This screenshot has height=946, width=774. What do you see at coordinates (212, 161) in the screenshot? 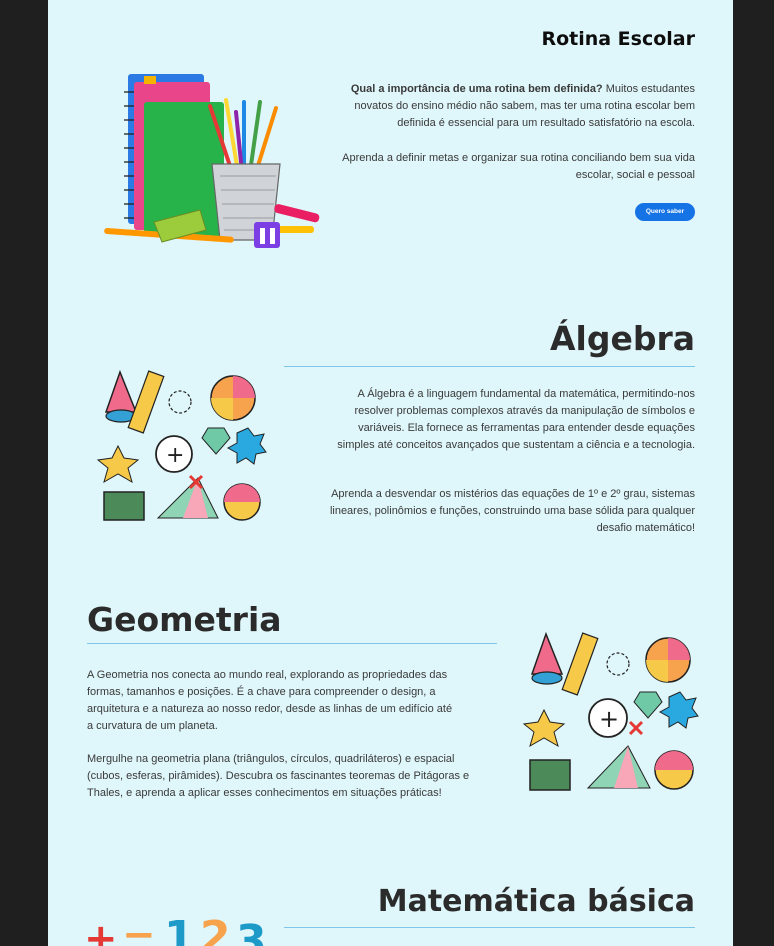
I see `school-supplies-image` at bounding box center [212, 161].